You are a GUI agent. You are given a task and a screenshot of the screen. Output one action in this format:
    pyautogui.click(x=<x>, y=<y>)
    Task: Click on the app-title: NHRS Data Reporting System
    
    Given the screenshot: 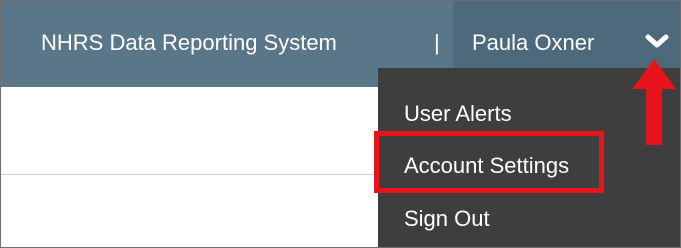 What is the action you would take?
    pyautogui.click(x=189, y=43)
    